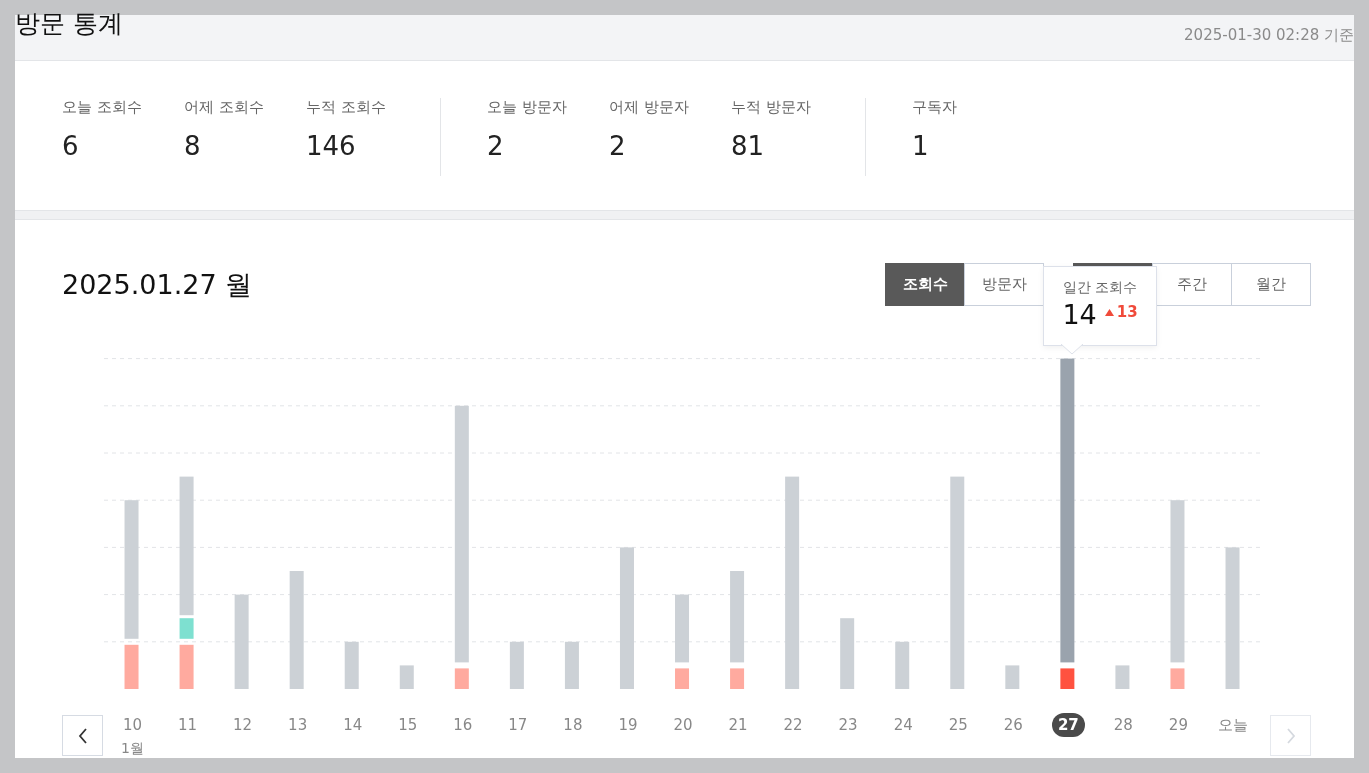 The image size is (1369, 773). Describe the element at coordinates (346, 107) in the screenshot. I see `stat-label: 누적 조회수` at that location.